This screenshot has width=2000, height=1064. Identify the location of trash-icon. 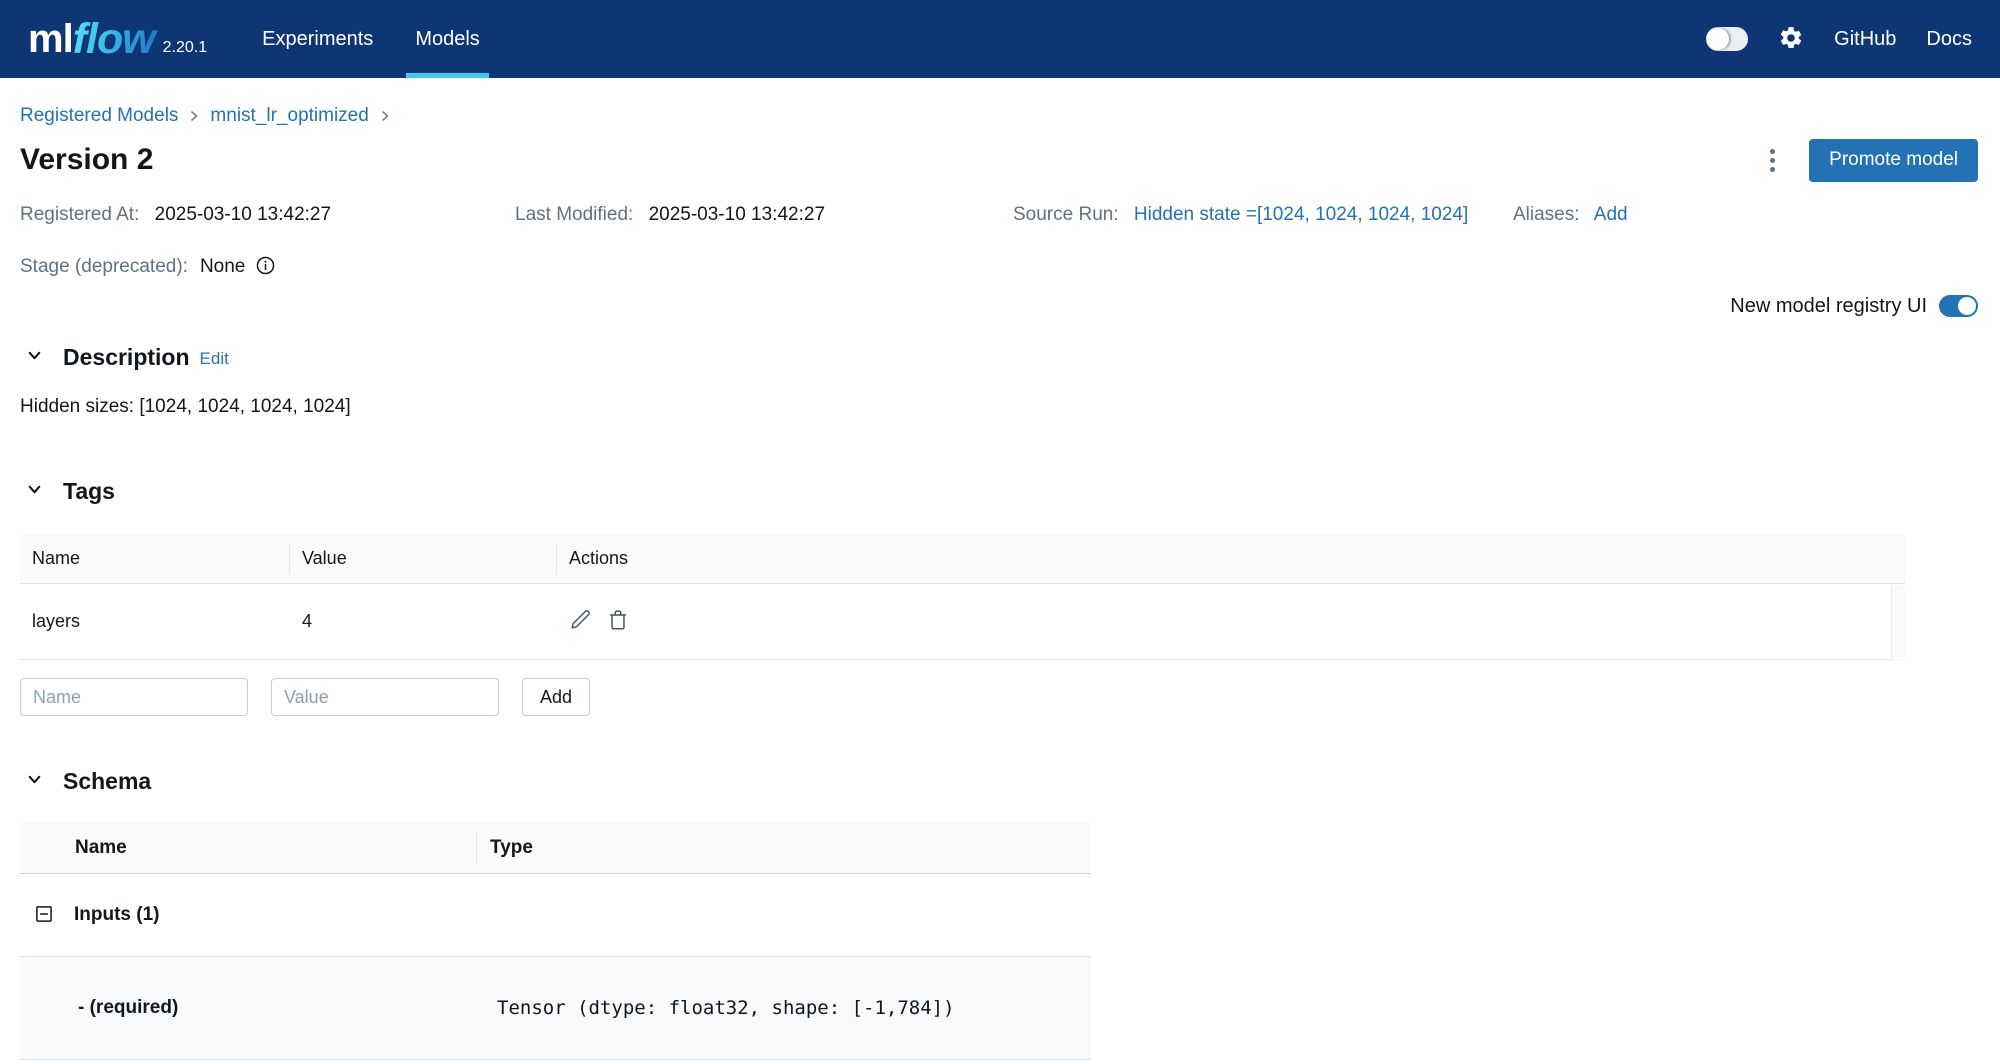
(618, 621).